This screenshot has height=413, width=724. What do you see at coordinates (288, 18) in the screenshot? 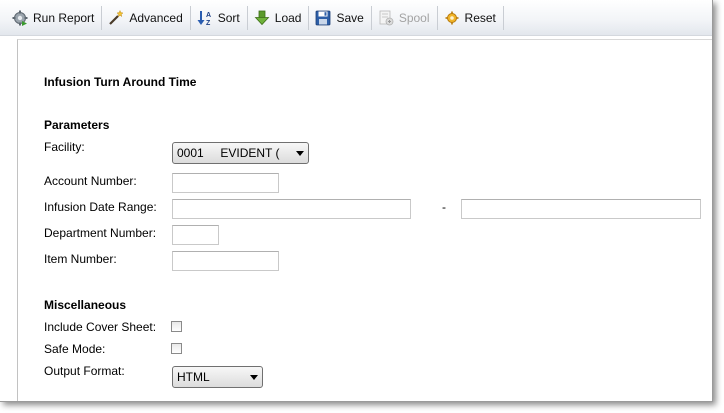
I see `load-label: Load` at bounding box center [288, 18].